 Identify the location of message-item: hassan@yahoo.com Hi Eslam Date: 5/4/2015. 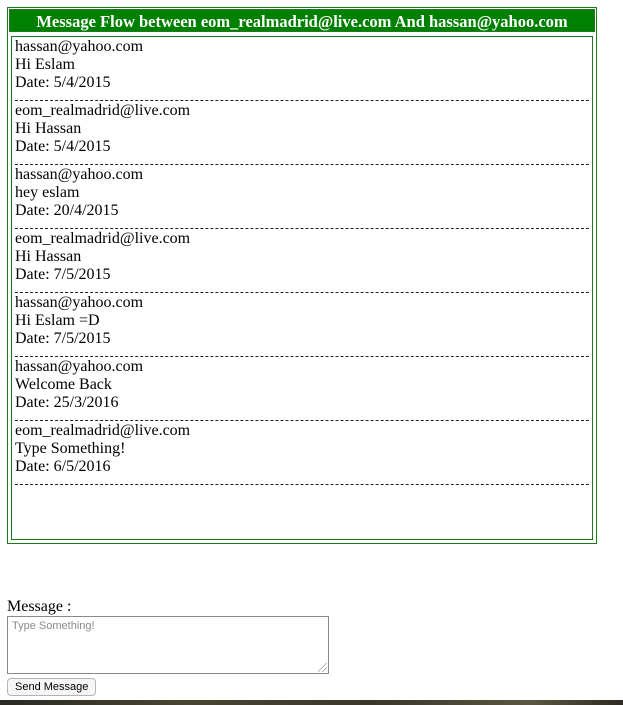
(303, 70).